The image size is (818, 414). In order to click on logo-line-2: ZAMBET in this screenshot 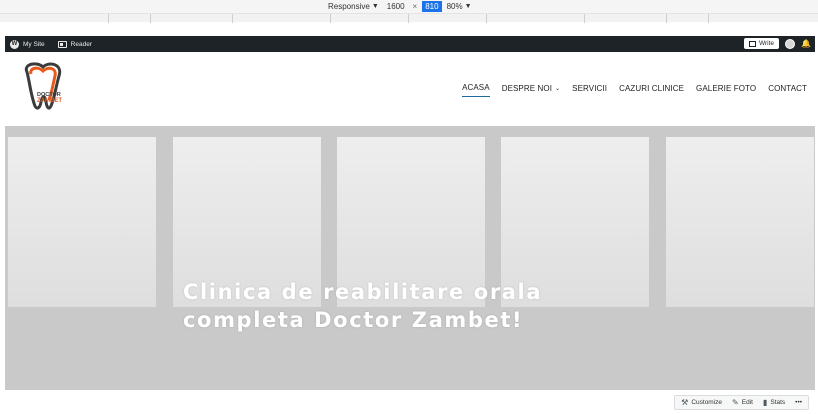, I will do `click(49, 101)`.